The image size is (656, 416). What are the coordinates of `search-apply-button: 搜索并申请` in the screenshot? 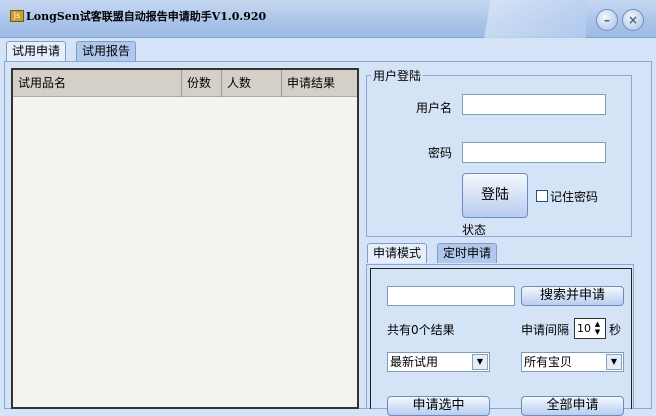 It's located at (572, 296).